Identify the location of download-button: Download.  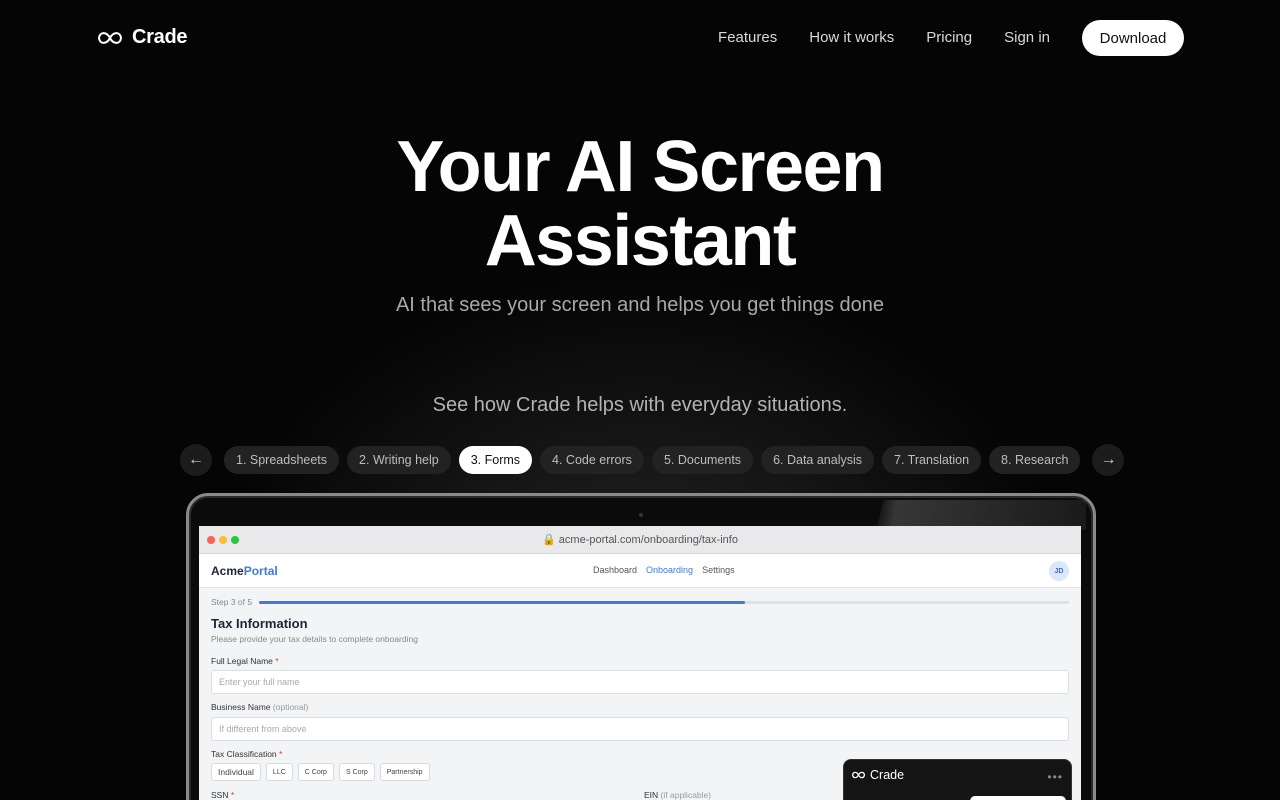
(1133, 38).